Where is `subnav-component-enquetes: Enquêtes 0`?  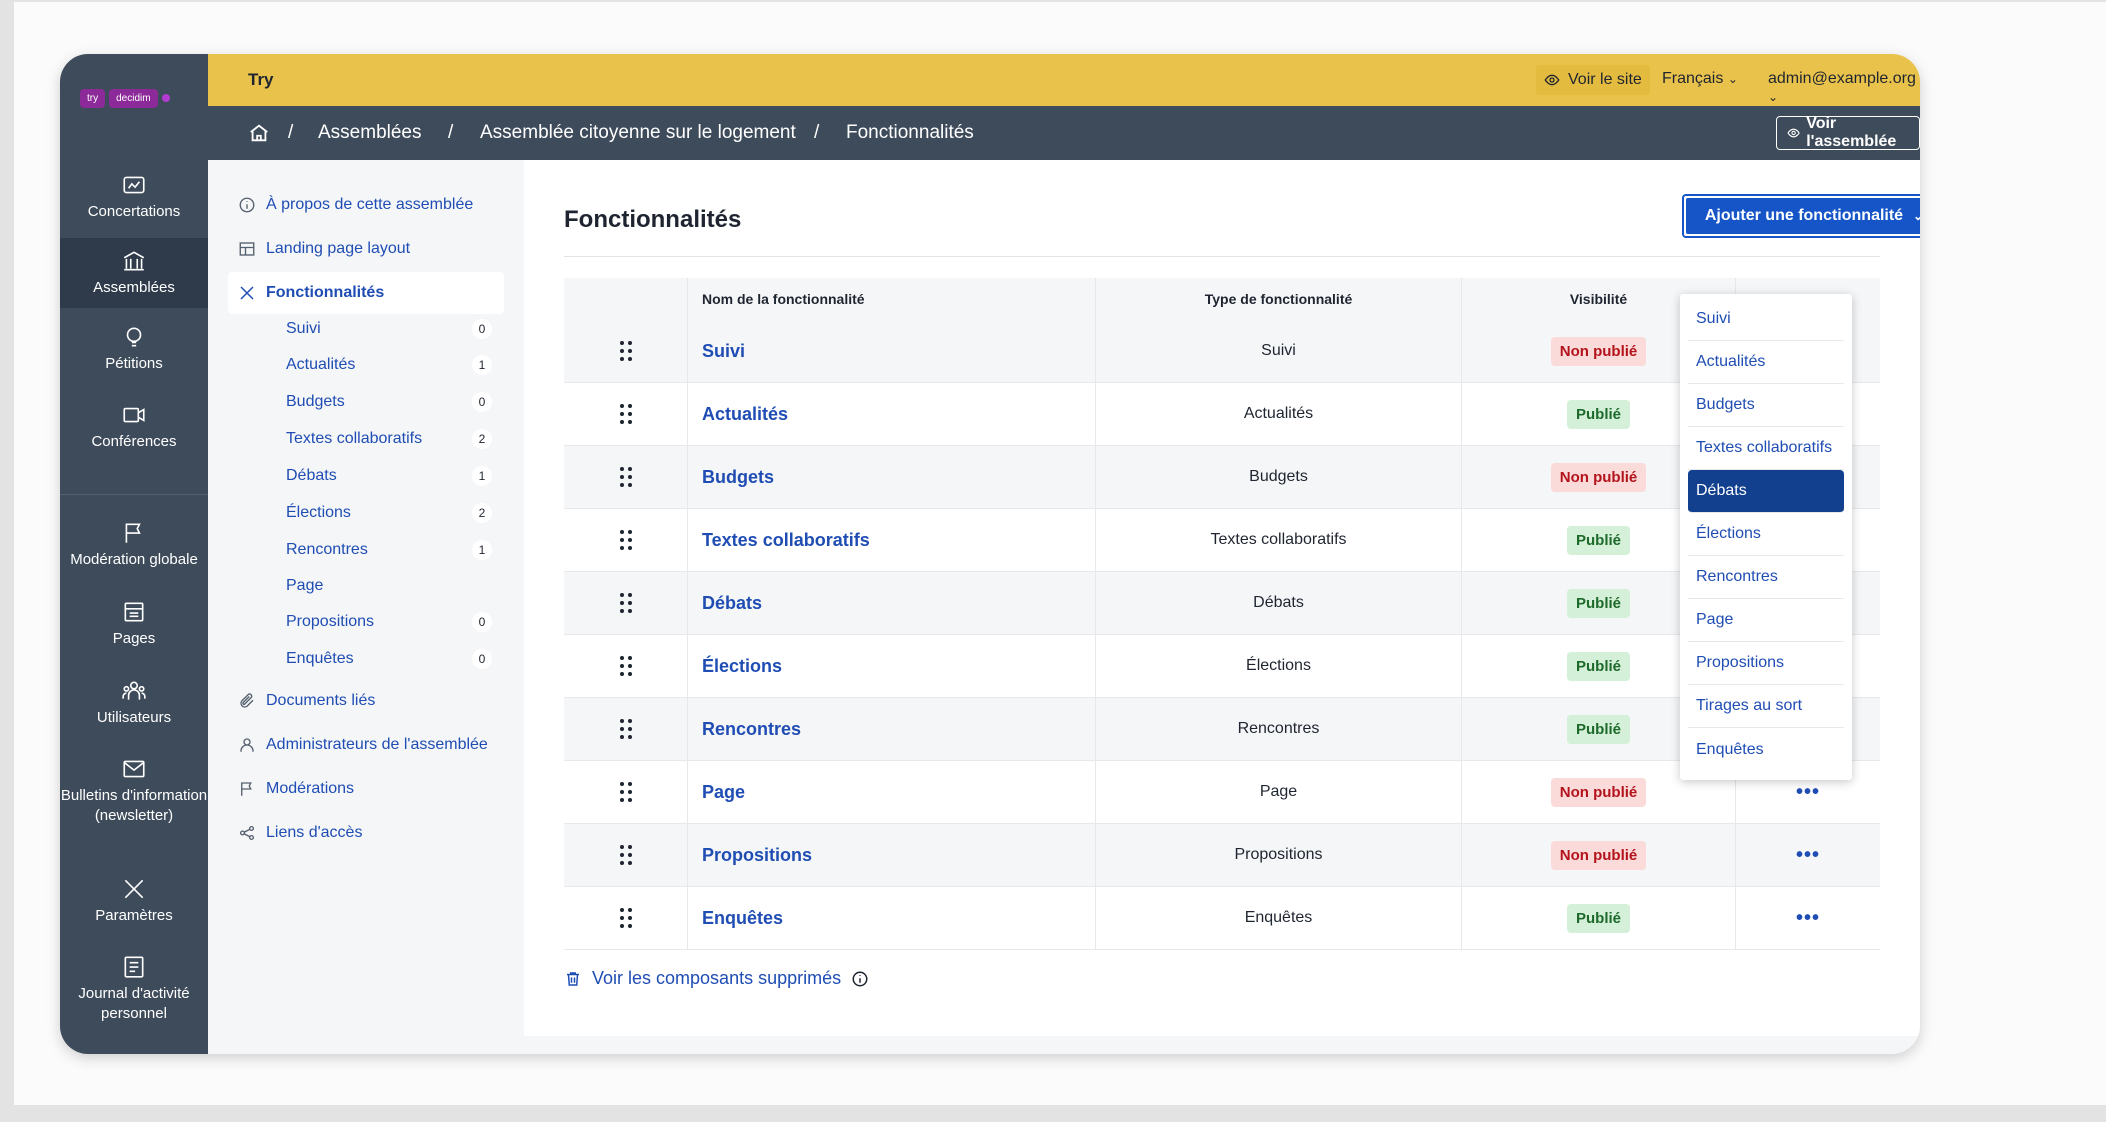
subnav-component-enquetes: Enquêtes 0 is located at coordinates (389, 659).